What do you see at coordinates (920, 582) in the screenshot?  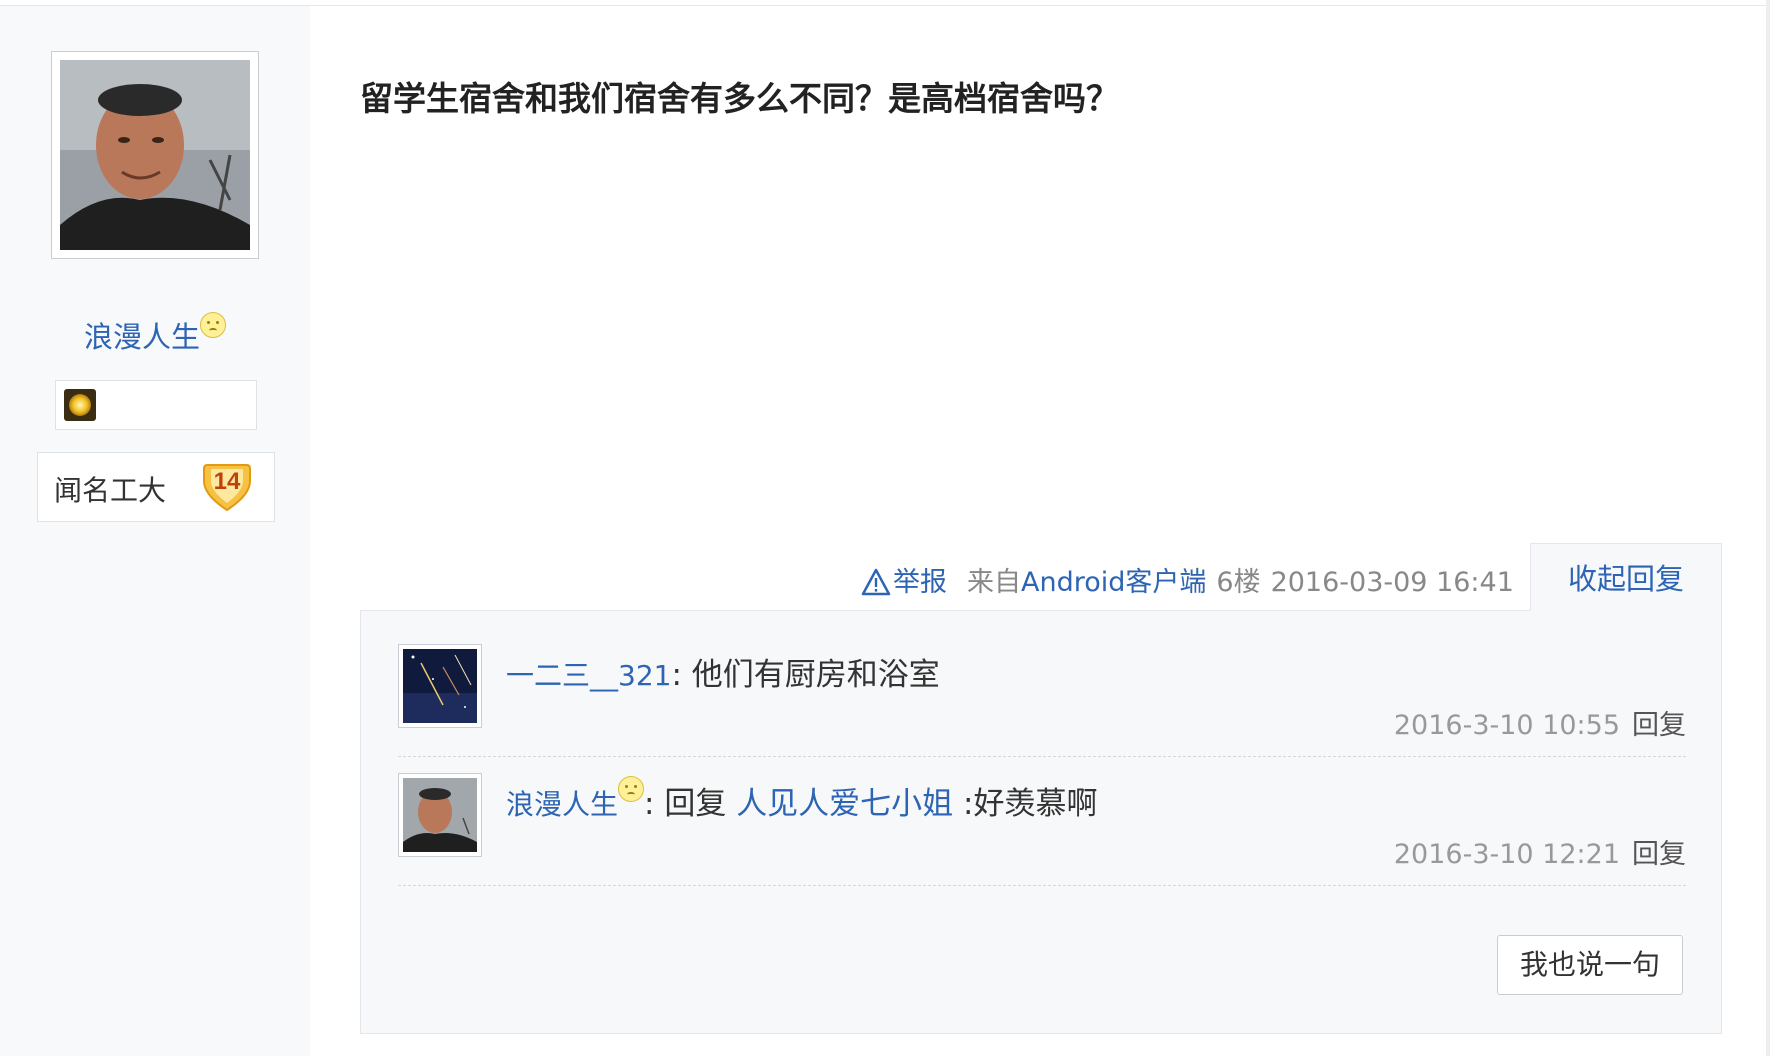 I see `report-label: 举报` at bounding box center [920, 582].